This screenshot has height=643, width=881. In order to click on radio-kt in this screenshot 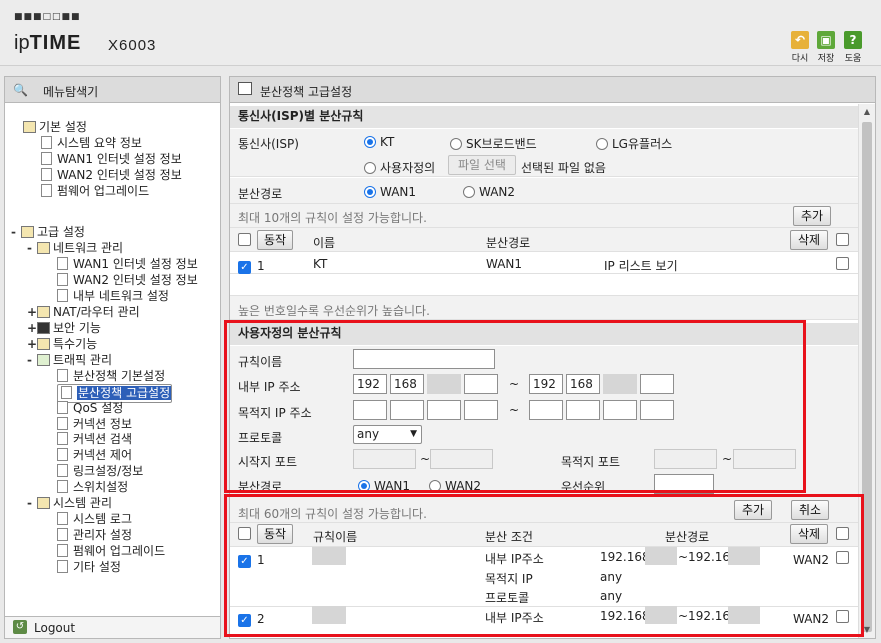, I will do `click(370, 142)`.